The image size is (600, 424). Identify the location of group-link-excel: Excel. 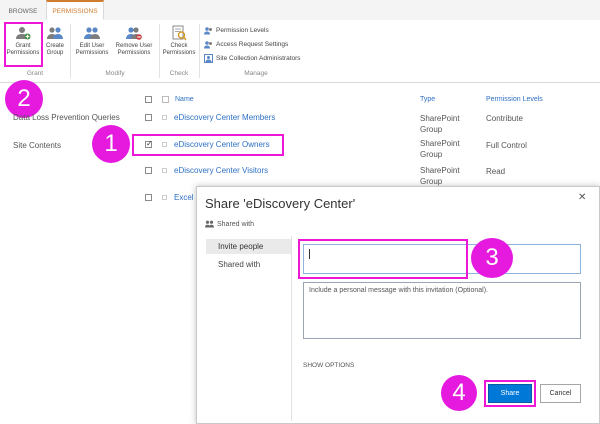
(184, 197).